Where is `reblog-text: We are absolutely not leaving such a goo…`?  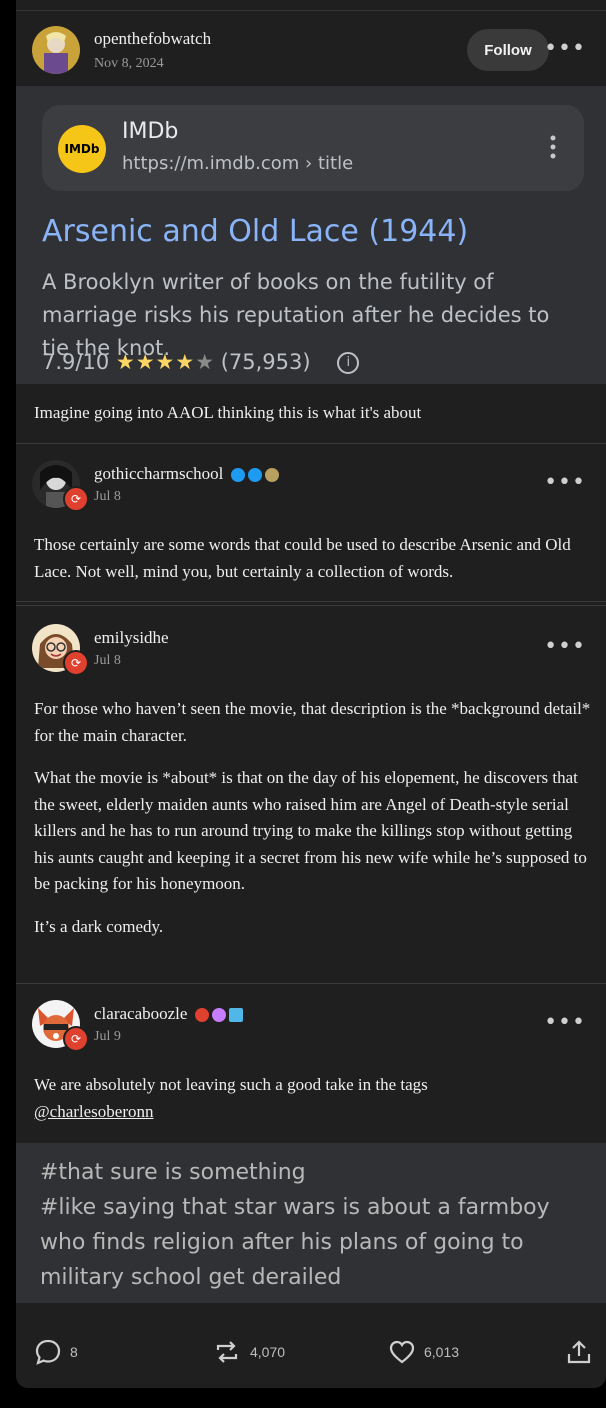
reblog-text: We are absolutely not leaving such a goo… is located at coordinates (231, 1084).